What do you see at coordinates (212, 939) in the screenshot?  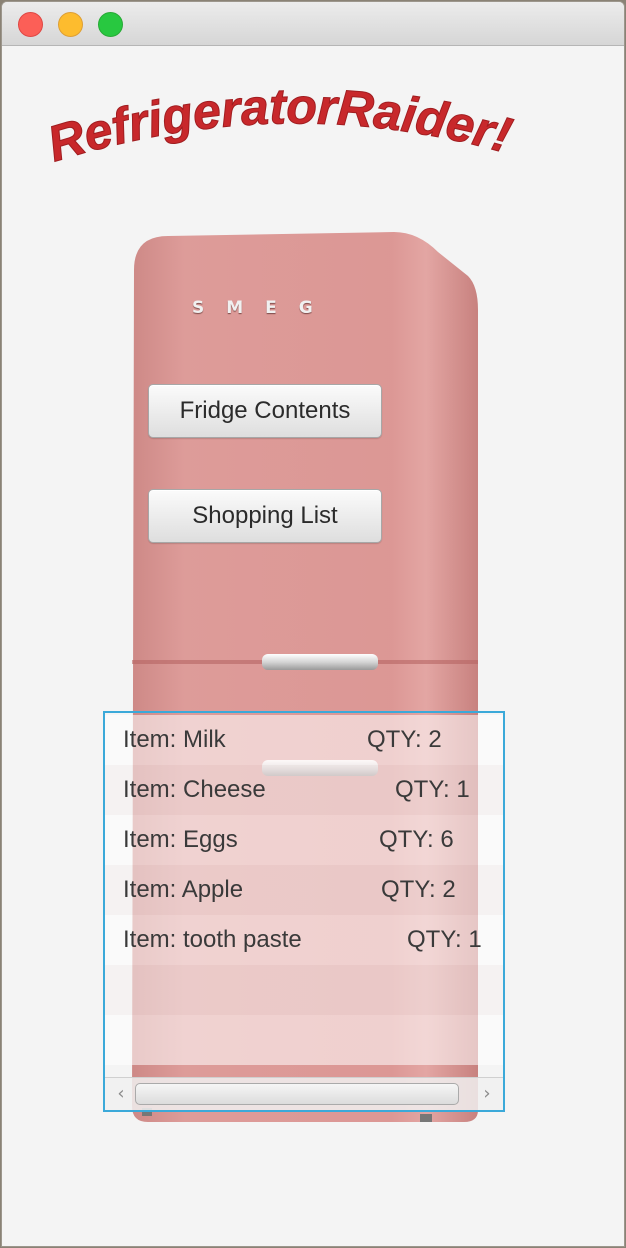 I see `item-name: Item: tooth paste` at bounding box center [212, 939].